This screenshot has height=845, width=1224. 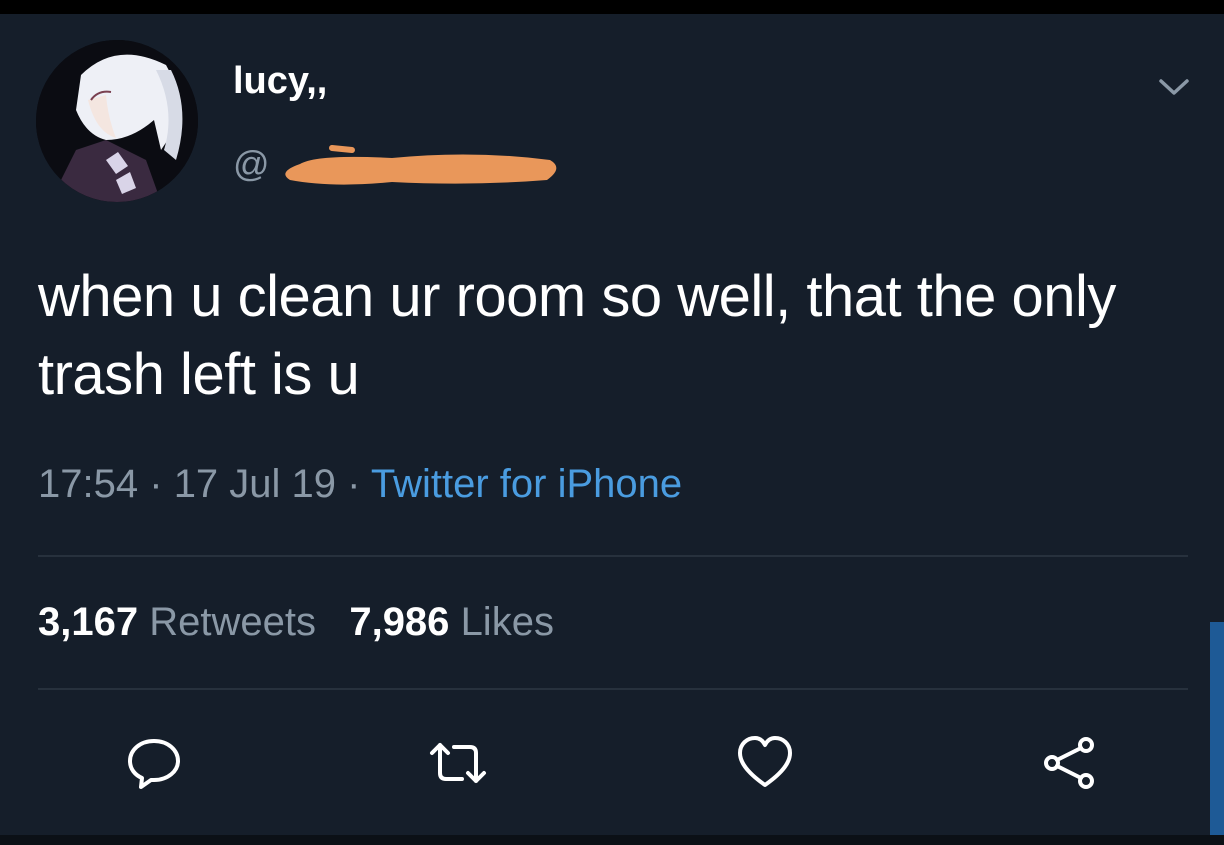 I want to click on retweet-icon, so click(x=458, y=763).